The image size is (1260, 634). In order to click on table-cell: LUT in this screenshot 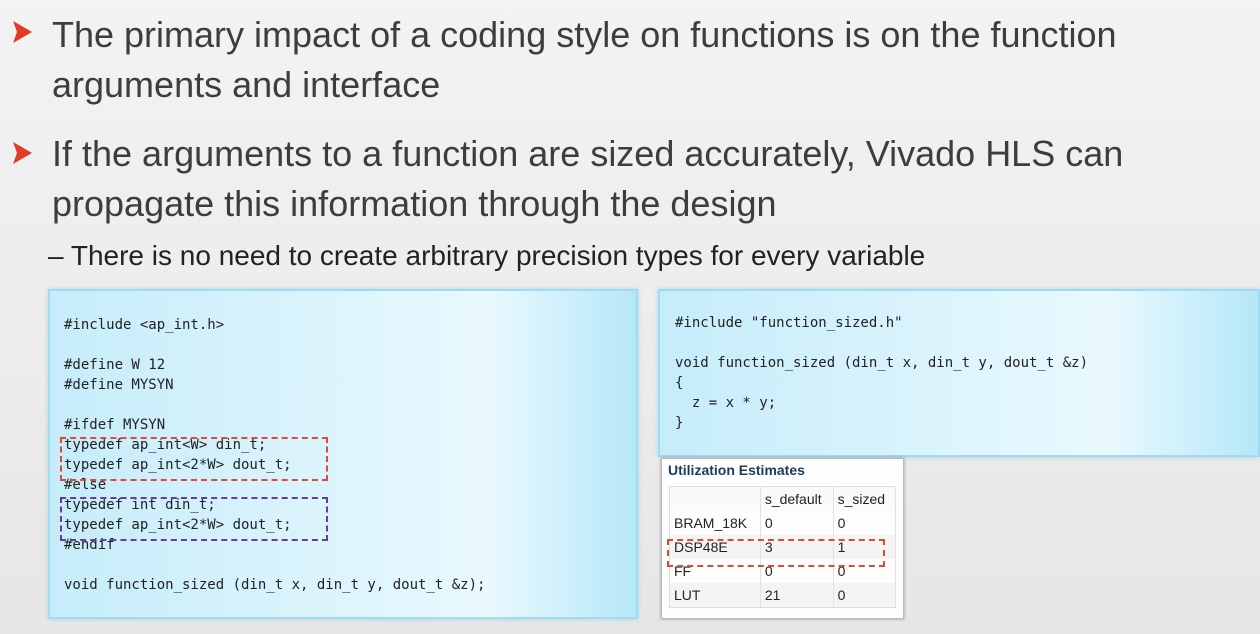, I will do `click(715, 595)`.